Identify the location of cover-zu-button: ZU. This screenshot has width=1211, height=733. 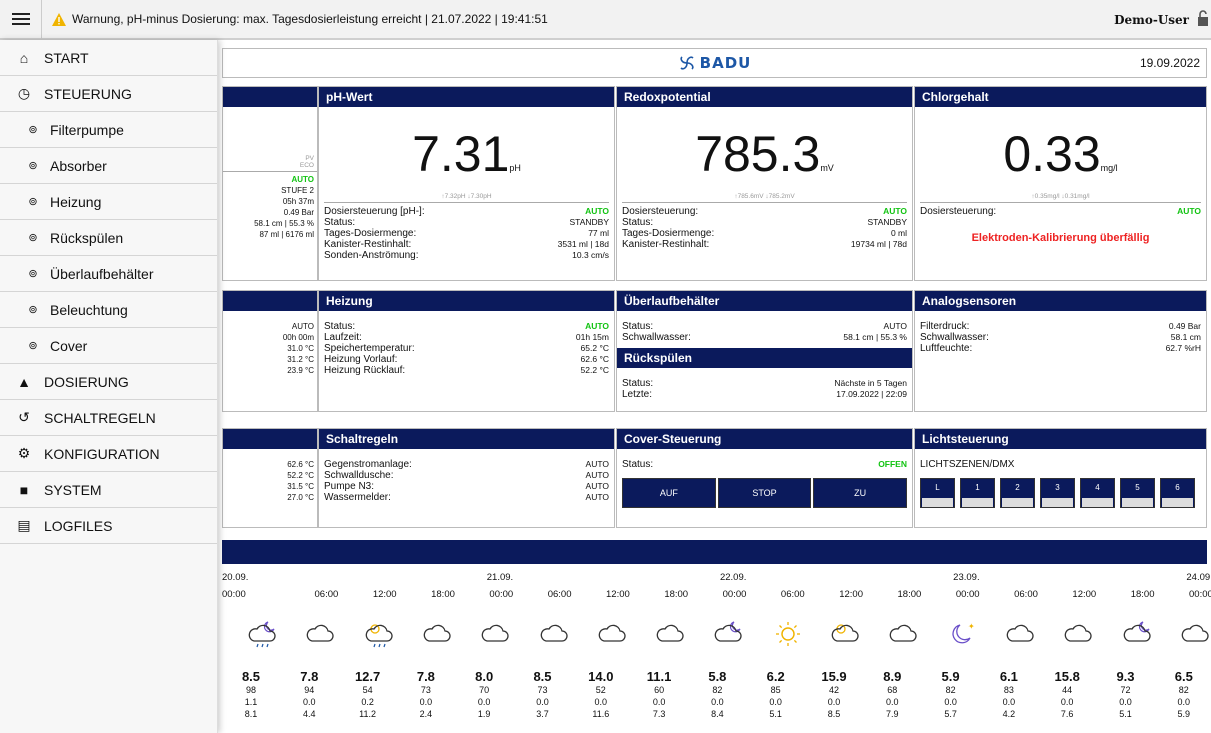
(860, 493).